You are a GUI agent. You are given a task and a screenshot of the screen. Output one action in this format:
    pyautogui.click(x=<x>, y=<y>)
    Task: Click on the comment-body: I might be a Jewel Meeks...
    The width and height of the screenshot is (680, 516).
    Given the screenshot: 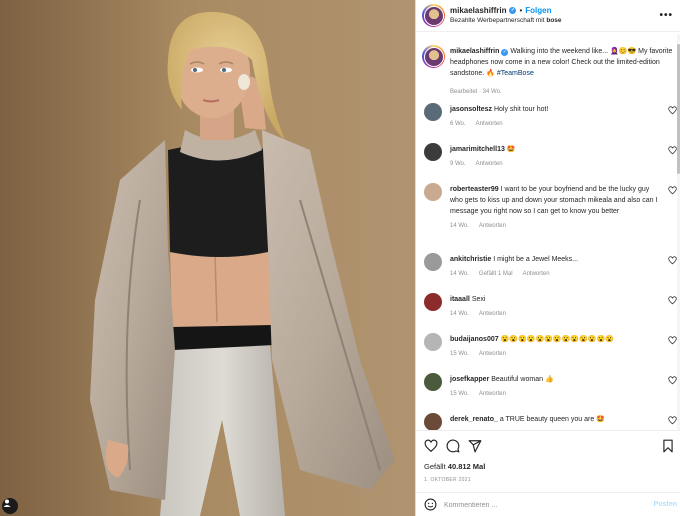 What is the action you would take?
    pyautogui.click(x=536, y=259)
    